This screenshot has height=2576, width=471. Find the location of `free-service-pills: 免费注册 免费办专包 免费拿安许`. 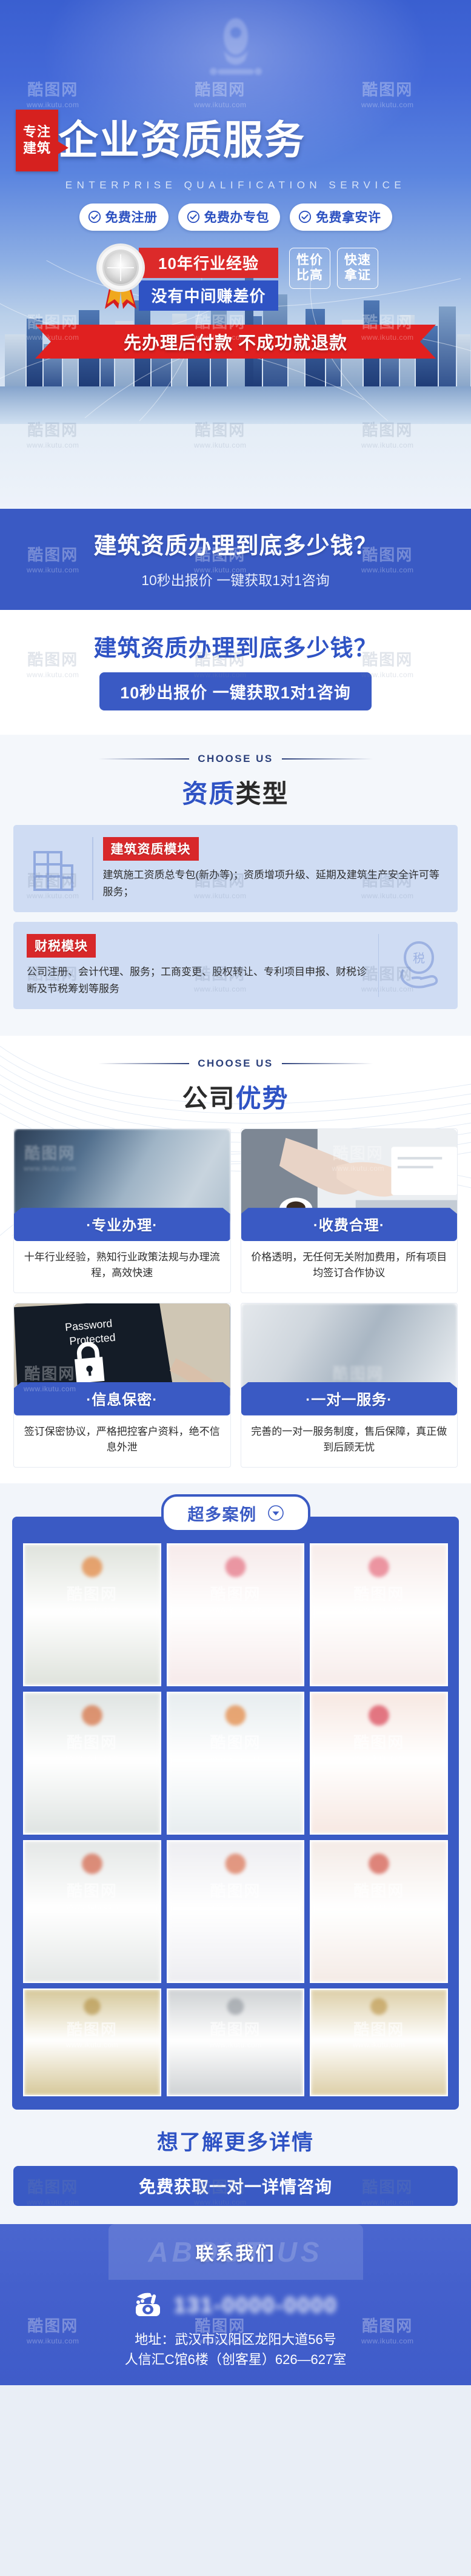

free-service-pills: 免费注册 免费办专包 免费拿安许 is located at coordinates (235, 217).